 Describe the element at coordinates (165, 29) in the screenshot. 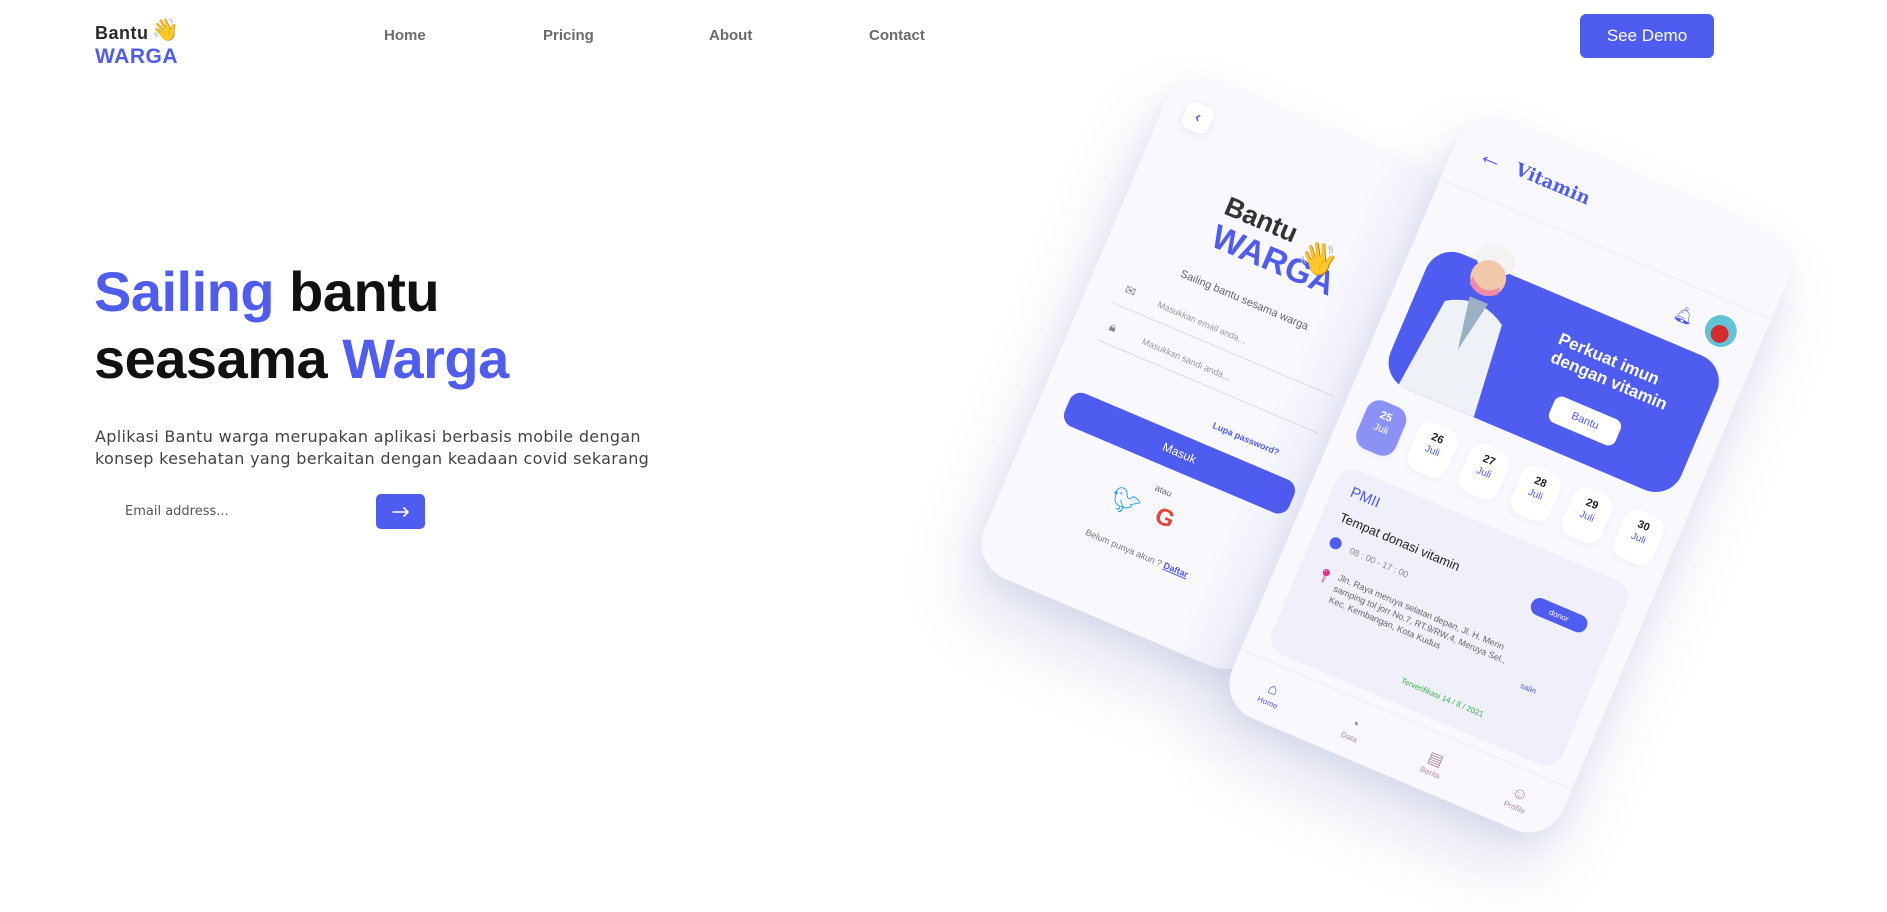

I see `waving-hand-icon: 👋` at that location.